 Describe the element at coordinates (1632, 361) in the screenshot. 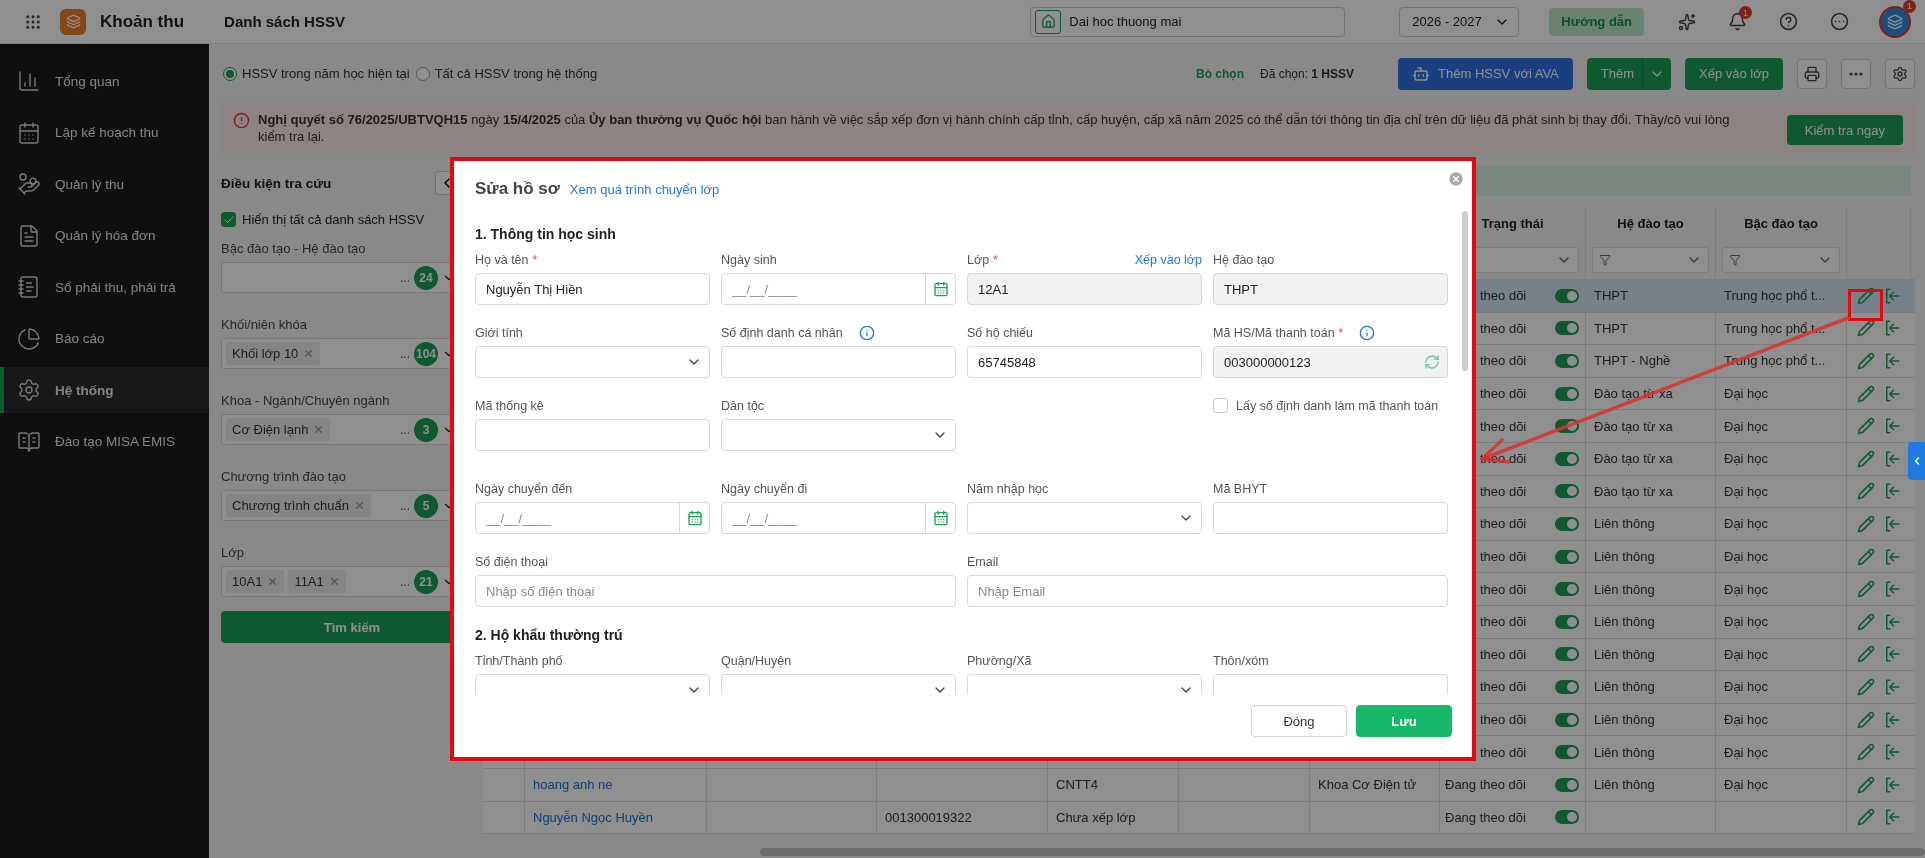

I see `table-cell: THPT - Nghề` at that location.